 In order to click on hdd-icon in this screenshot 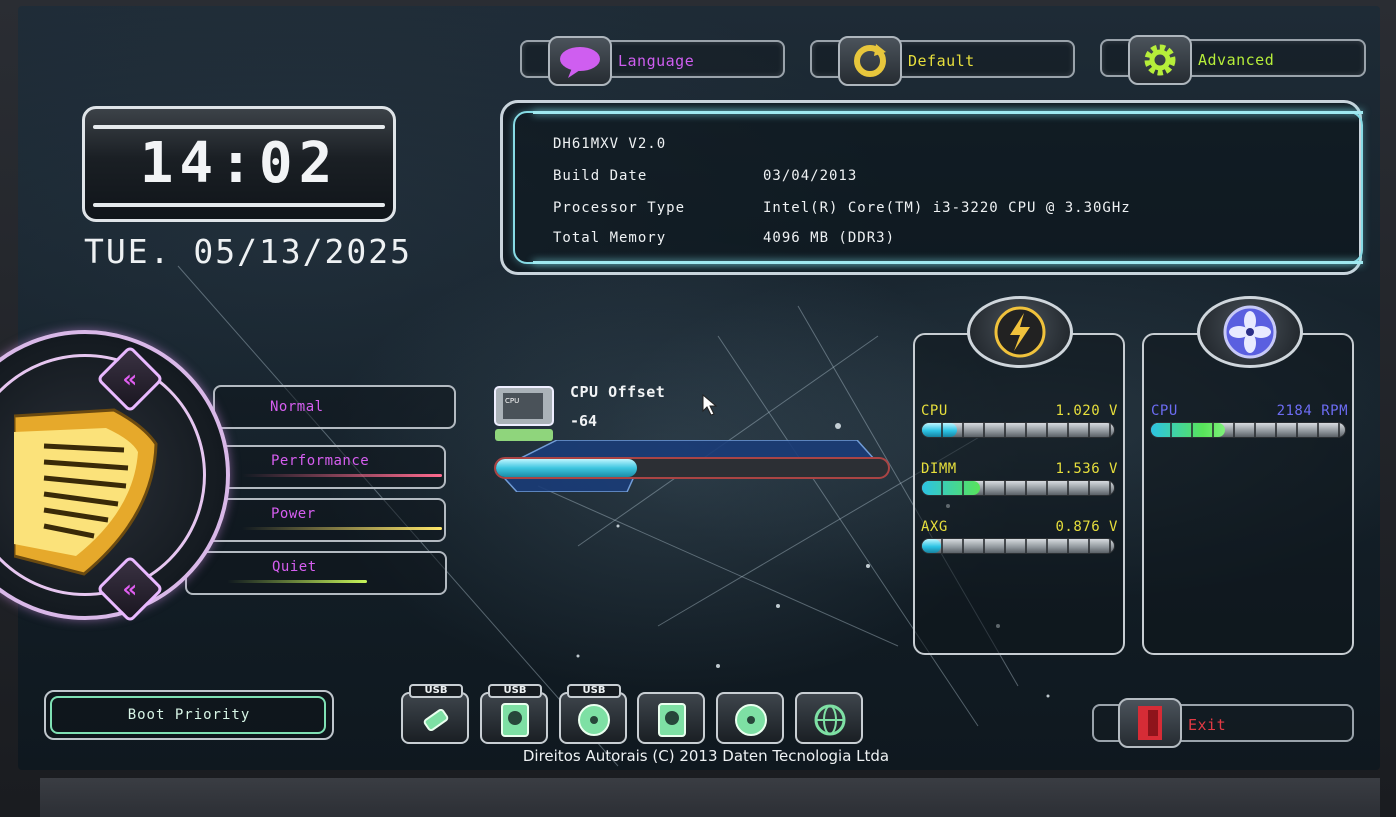, I will do `click(672, 720)`.